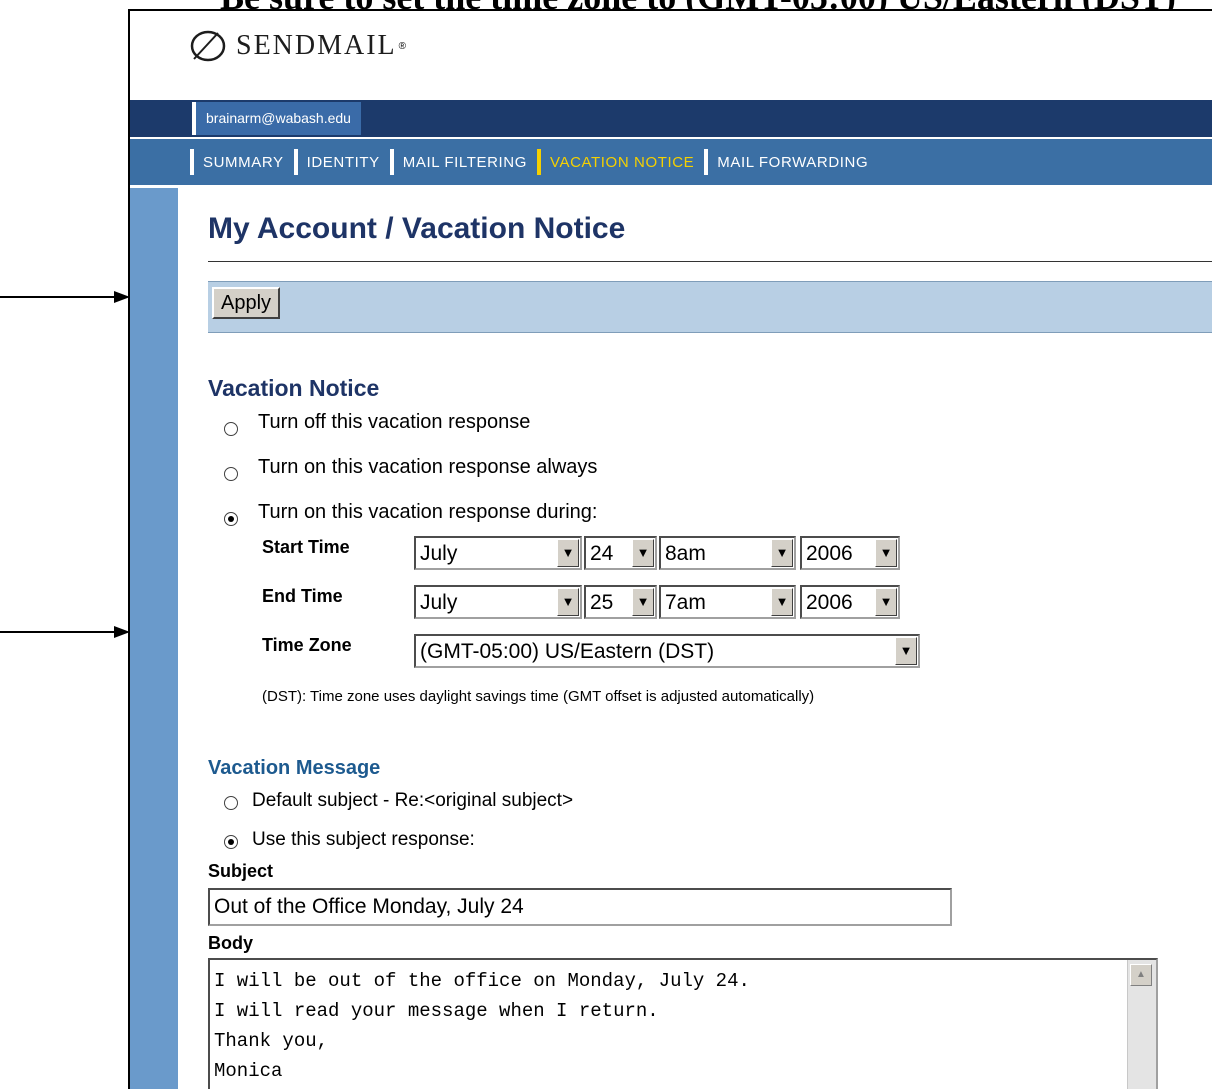 The width and height of the screenshot is (1212, 1089). Describe the element at coordinates (302, 596) in the screenshot. I see `end-time-label: End Time` at that location.